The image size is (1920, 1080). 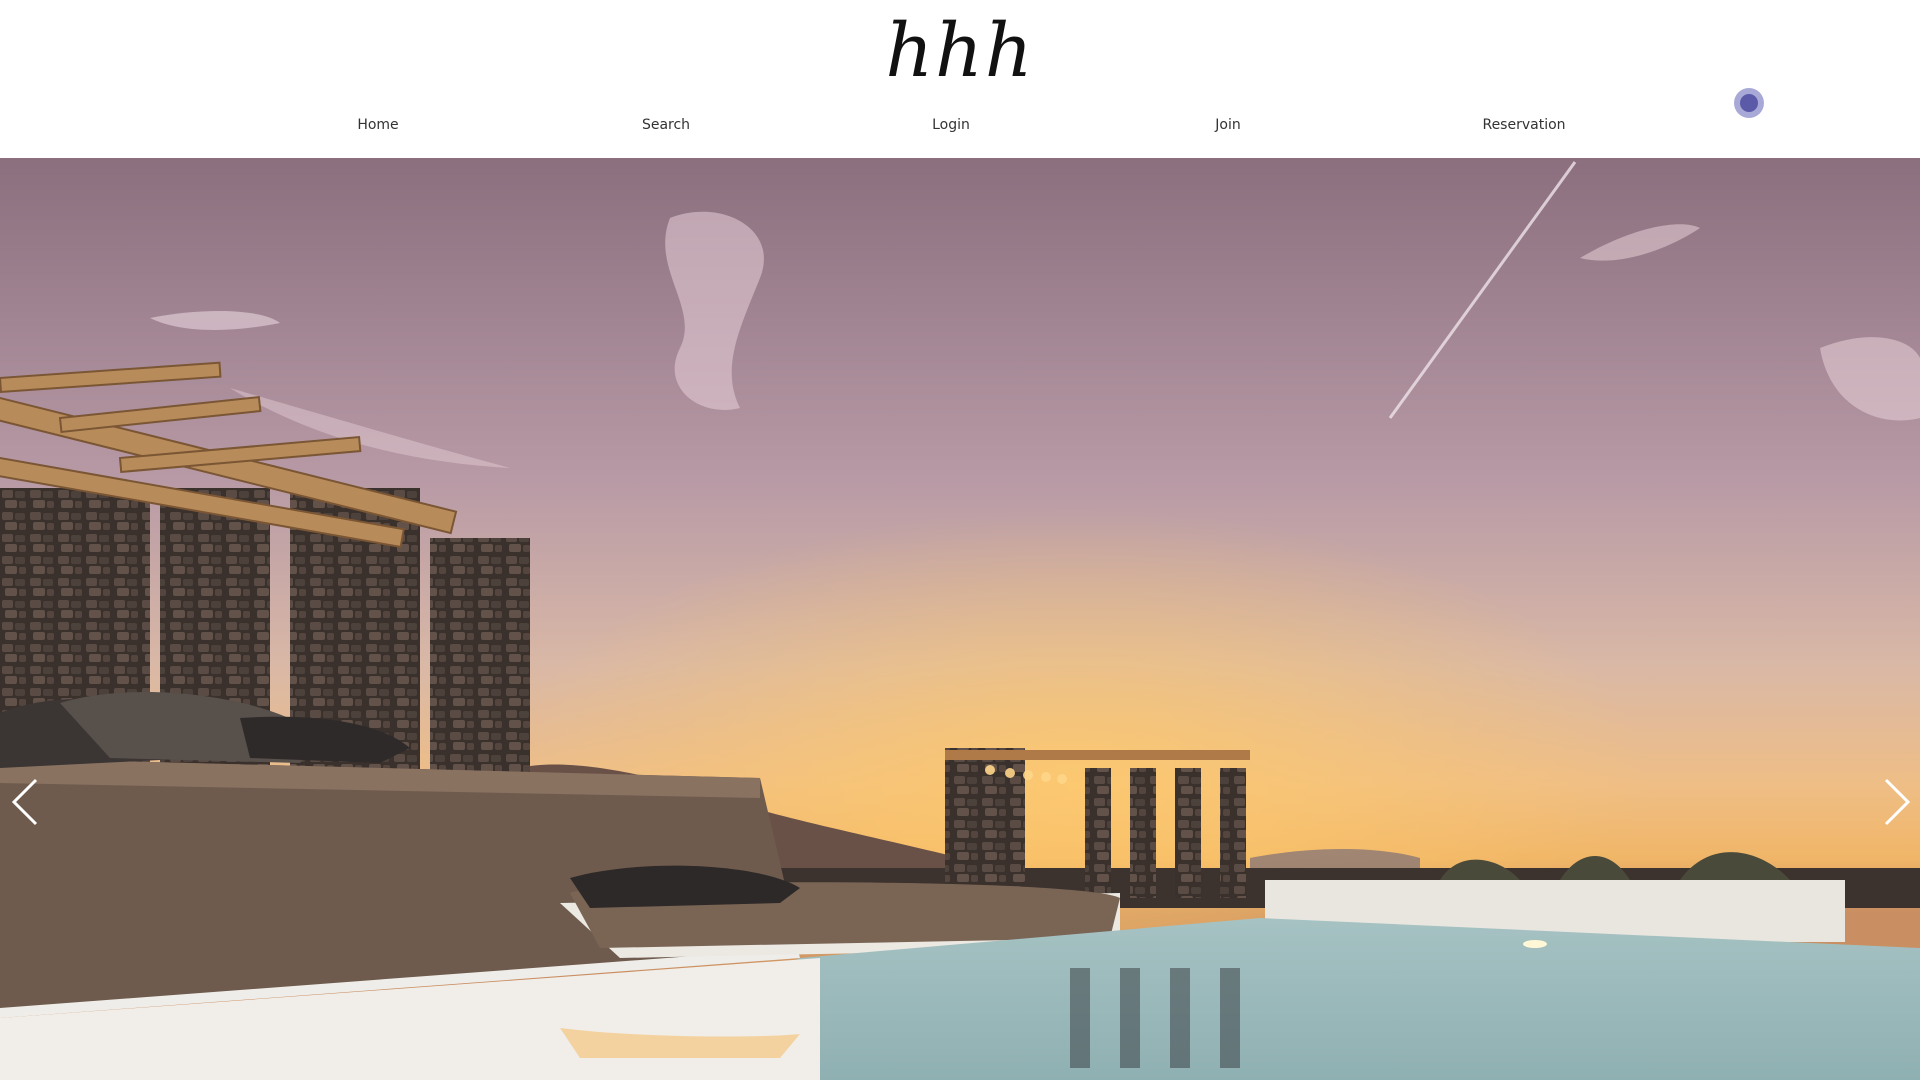 I want to click on nav-join: Join, so click(x=1227, y=125).